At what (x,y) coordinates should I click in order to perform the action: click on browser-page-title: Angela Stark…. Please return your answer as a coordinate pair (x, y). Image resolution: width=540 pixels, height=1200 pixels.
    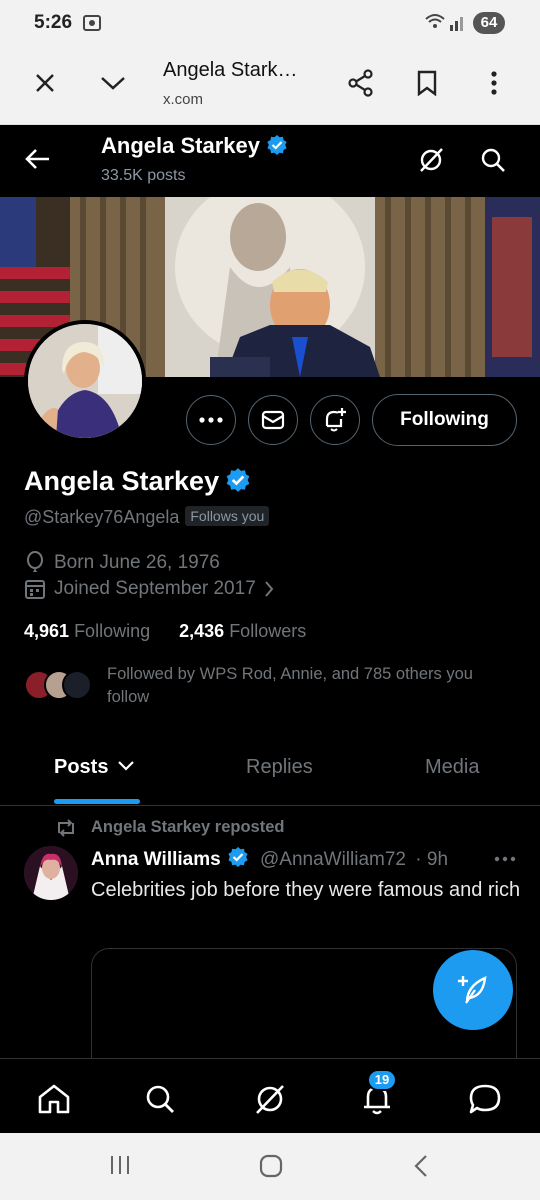
    Looking at the image, I should click on (230, 70).